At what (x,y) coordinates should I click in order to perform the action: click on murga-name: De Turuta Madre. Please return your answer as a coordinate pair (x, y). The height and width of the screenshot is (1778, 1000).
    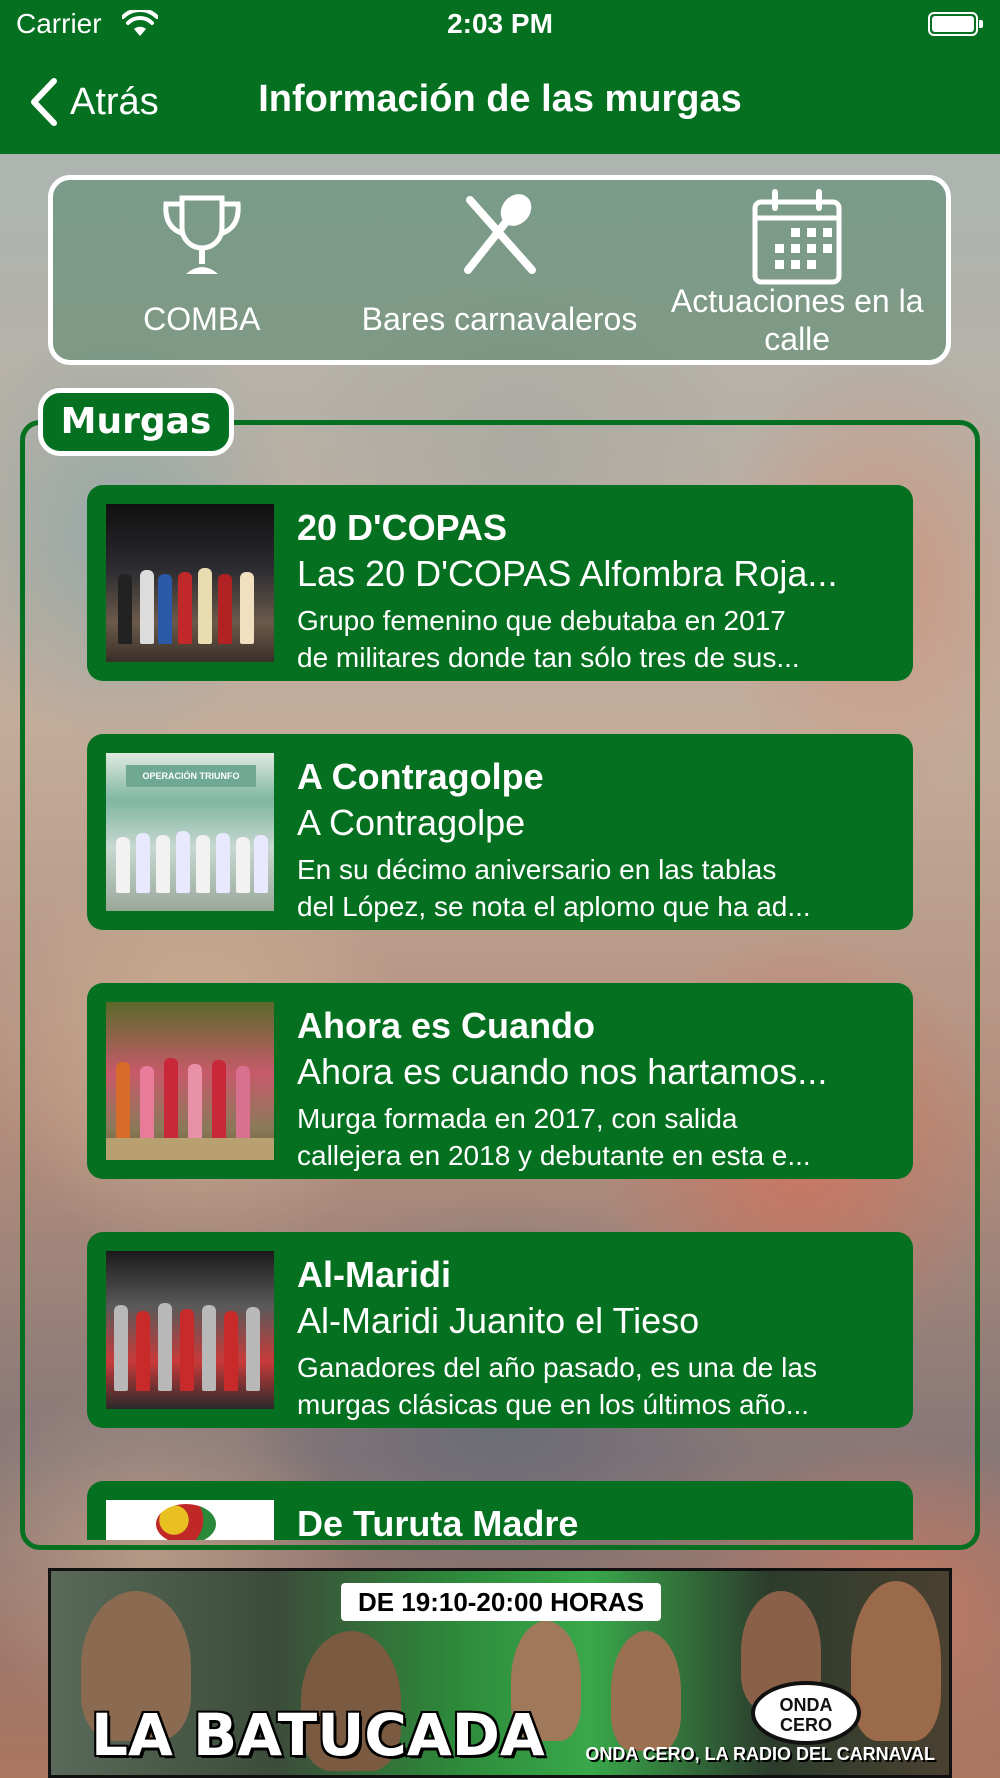
    Looking at the image, I should click on (438, 1521).